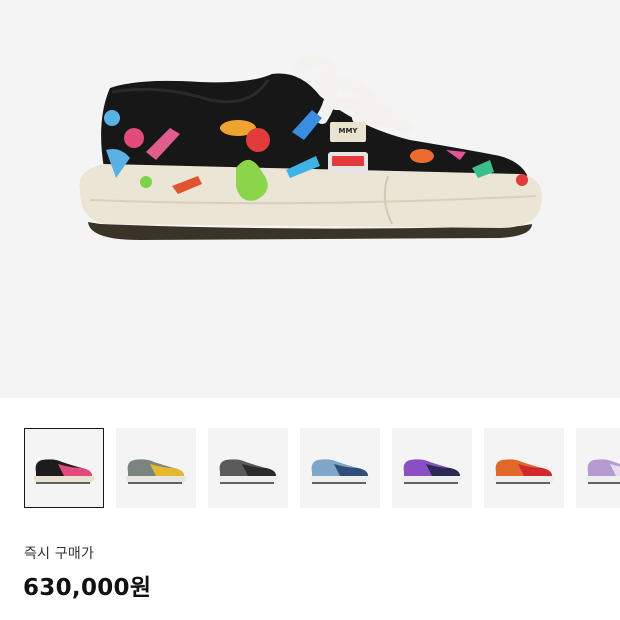 The image size is (620, 620). I want to click on brand-tag-text: MMY, so click(348, 131).